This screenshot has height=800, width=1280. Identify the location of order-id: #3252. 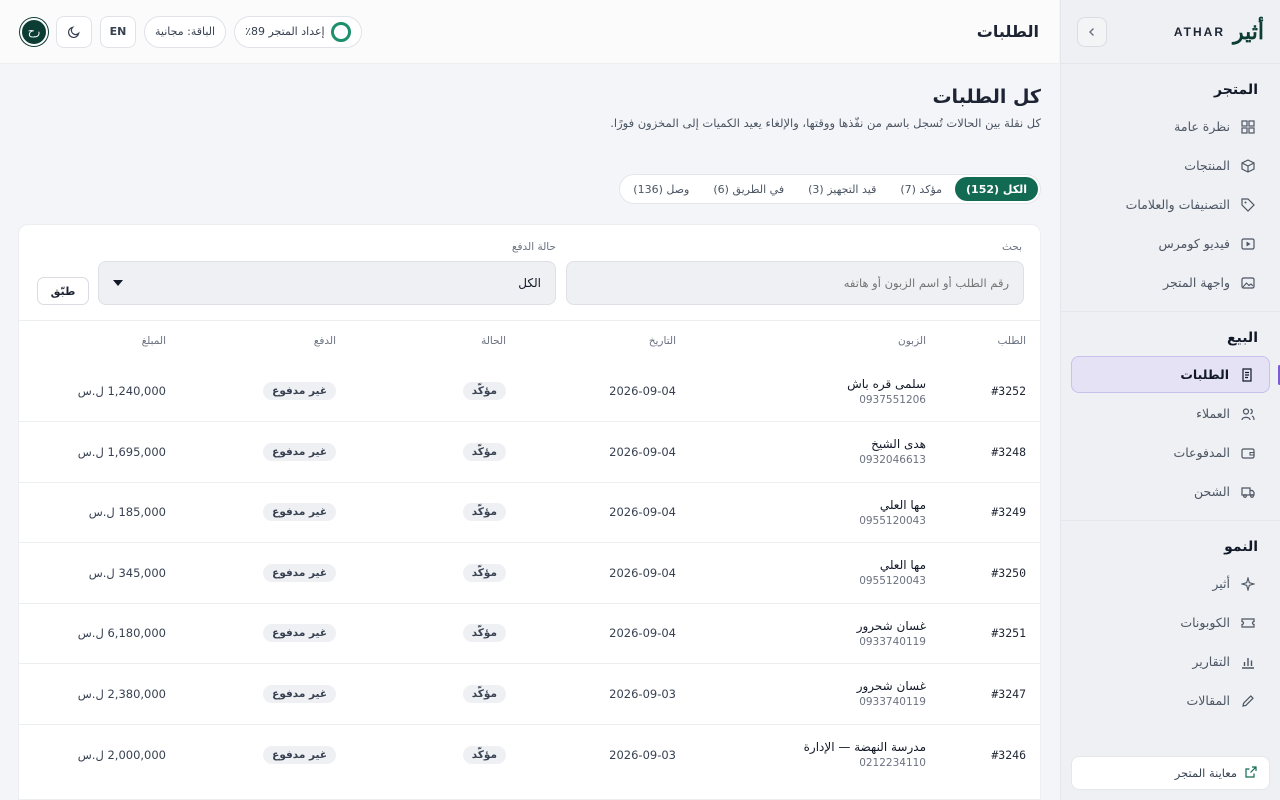
(1008, 391).